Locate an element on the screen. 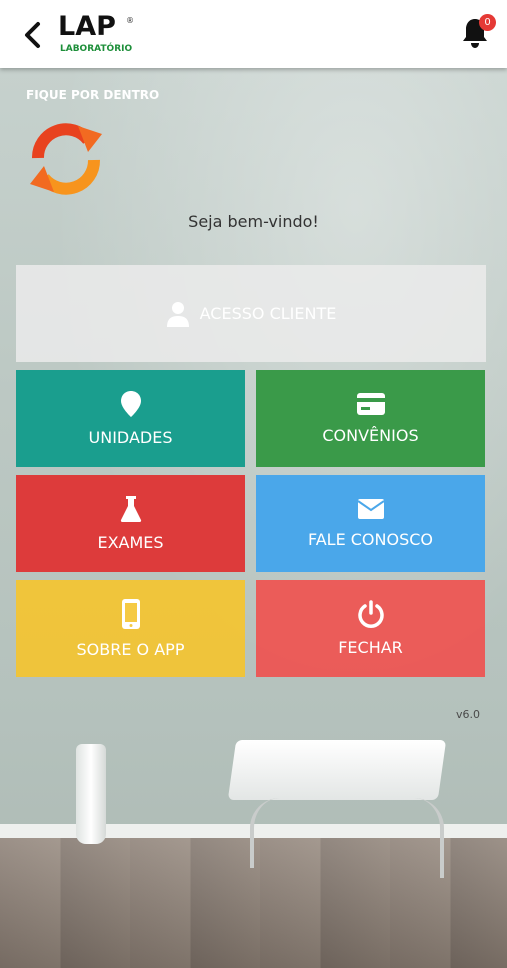 The width and height of the screenshot is (507, 968). flask-icon is located at coordinates (130, 509).